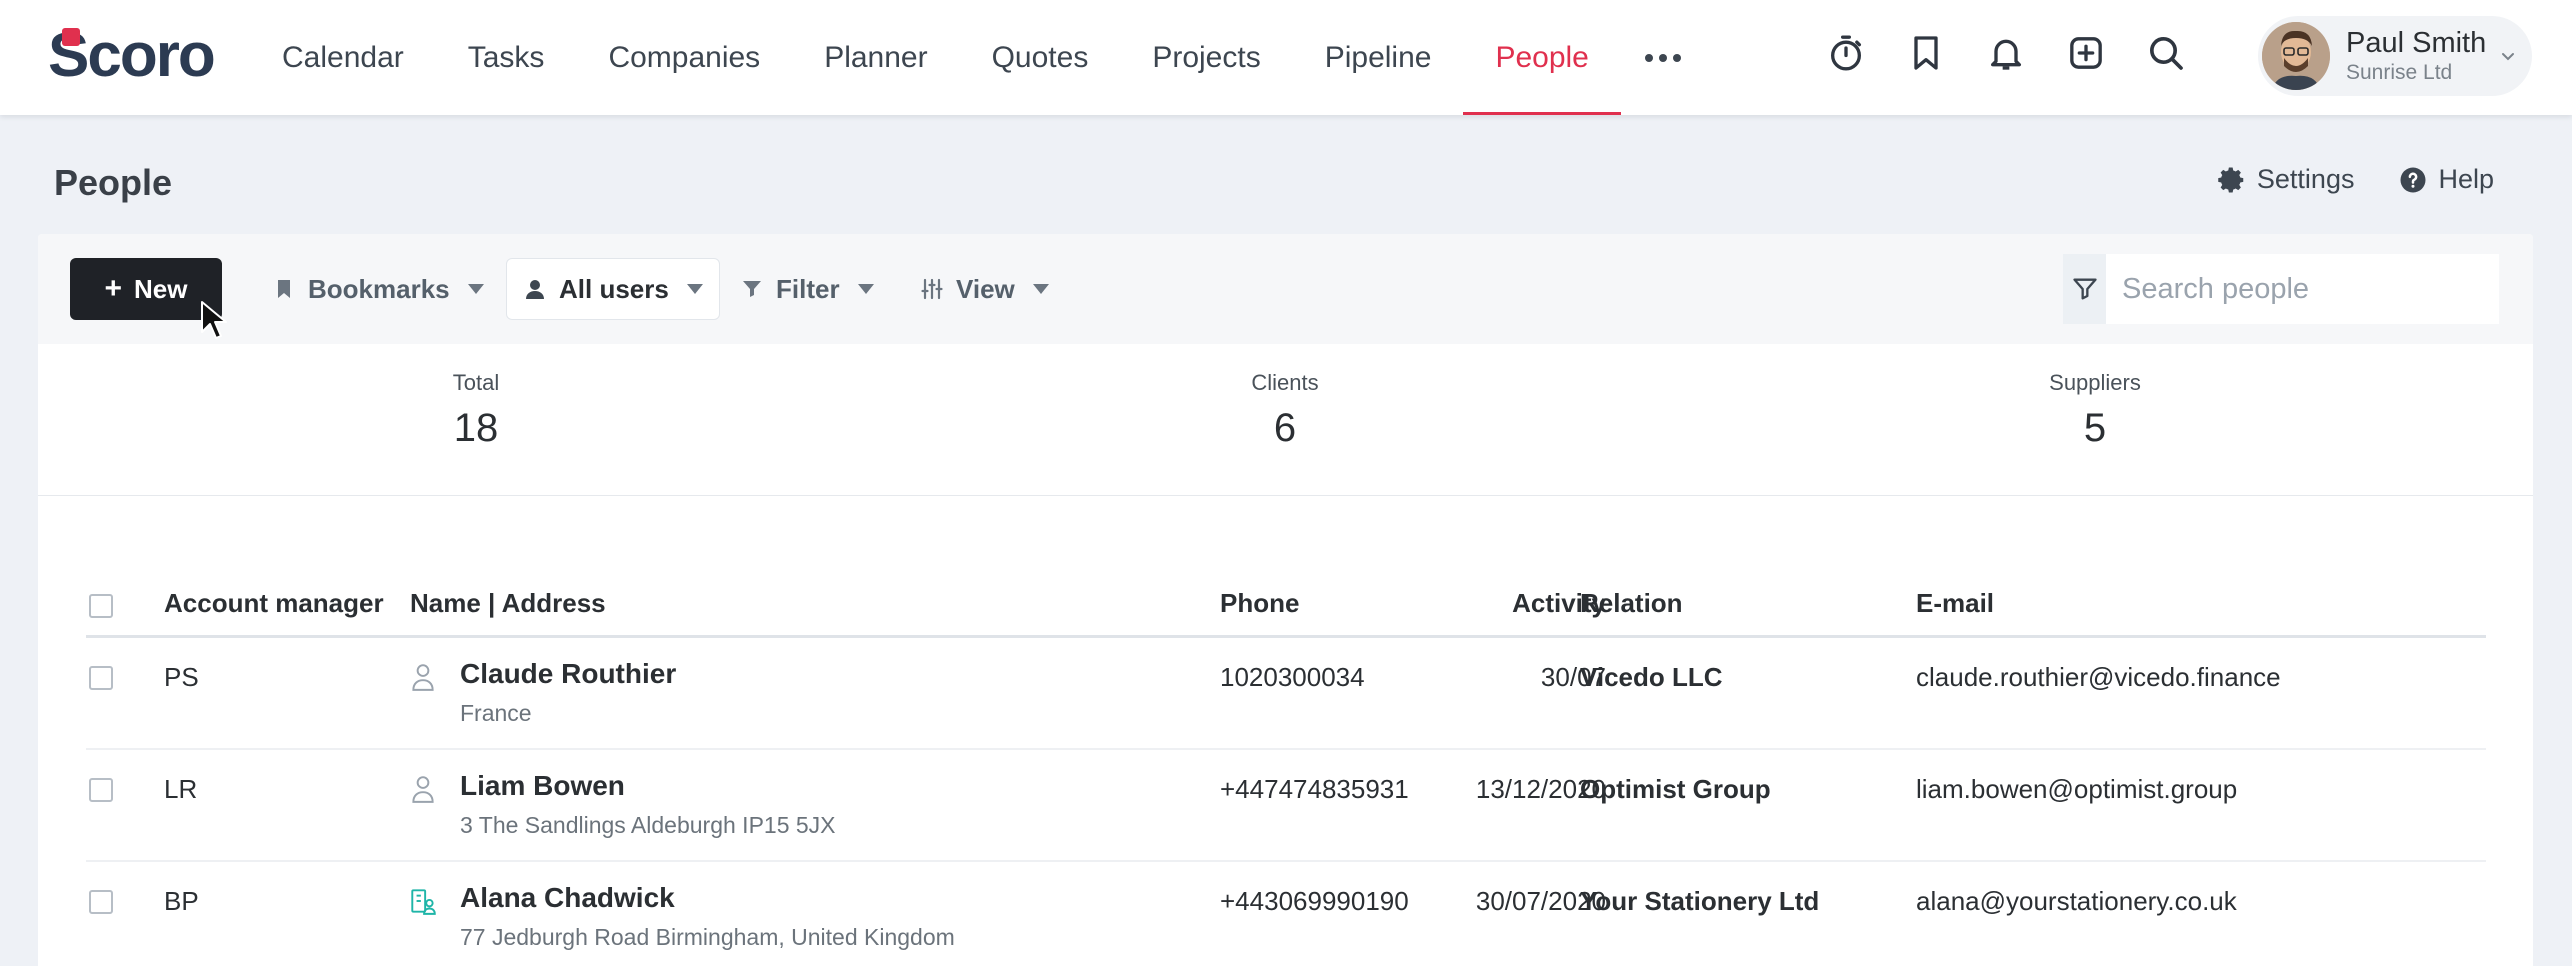 Image resolution: width=2572 pixels, height=966 pixels. Describe the element at coordinates (2466, 179) in the screenshot. I see `help-label: Help` at that location.